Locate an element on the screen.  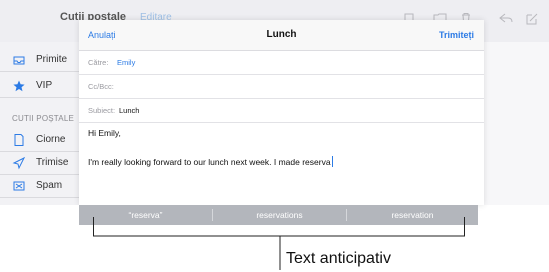
cc-bcc-field: Cc/Bcc: is located at coordinates (281, 87).